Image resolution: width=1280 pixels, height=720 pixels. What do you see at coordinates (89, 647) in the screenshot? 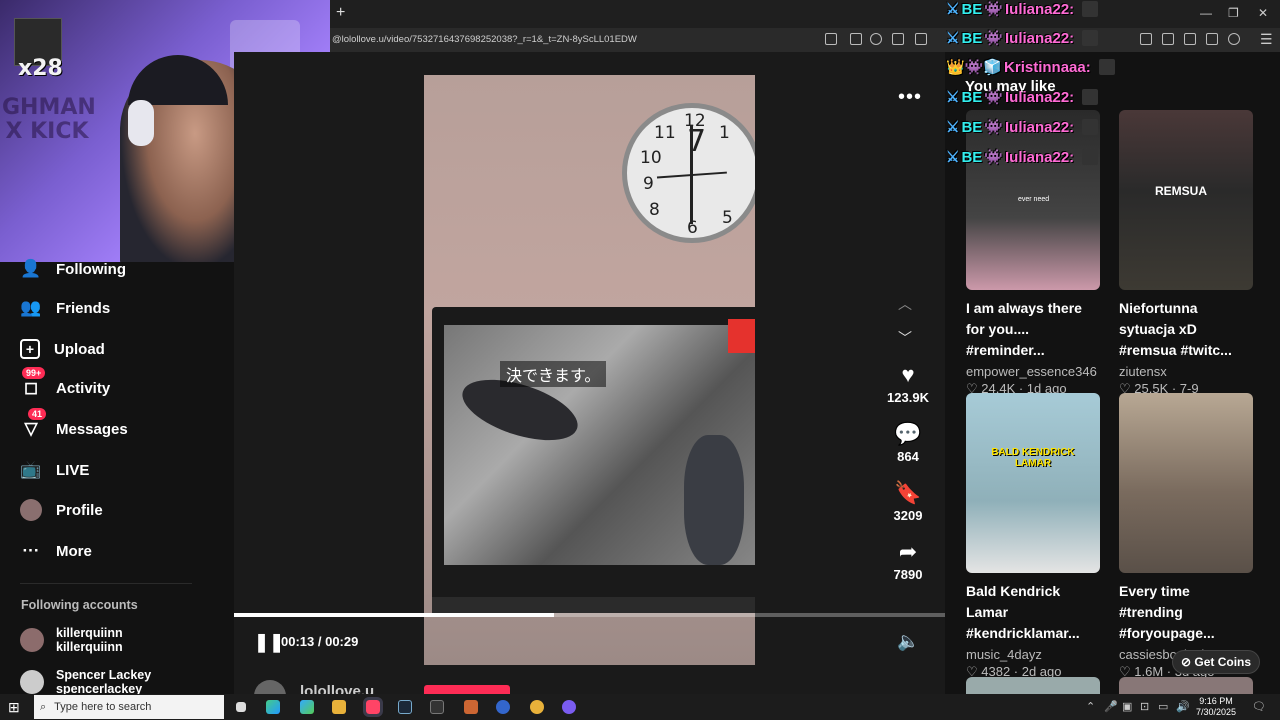
I see `account-handle: killerquiinn` at bounding box center [89, 647].